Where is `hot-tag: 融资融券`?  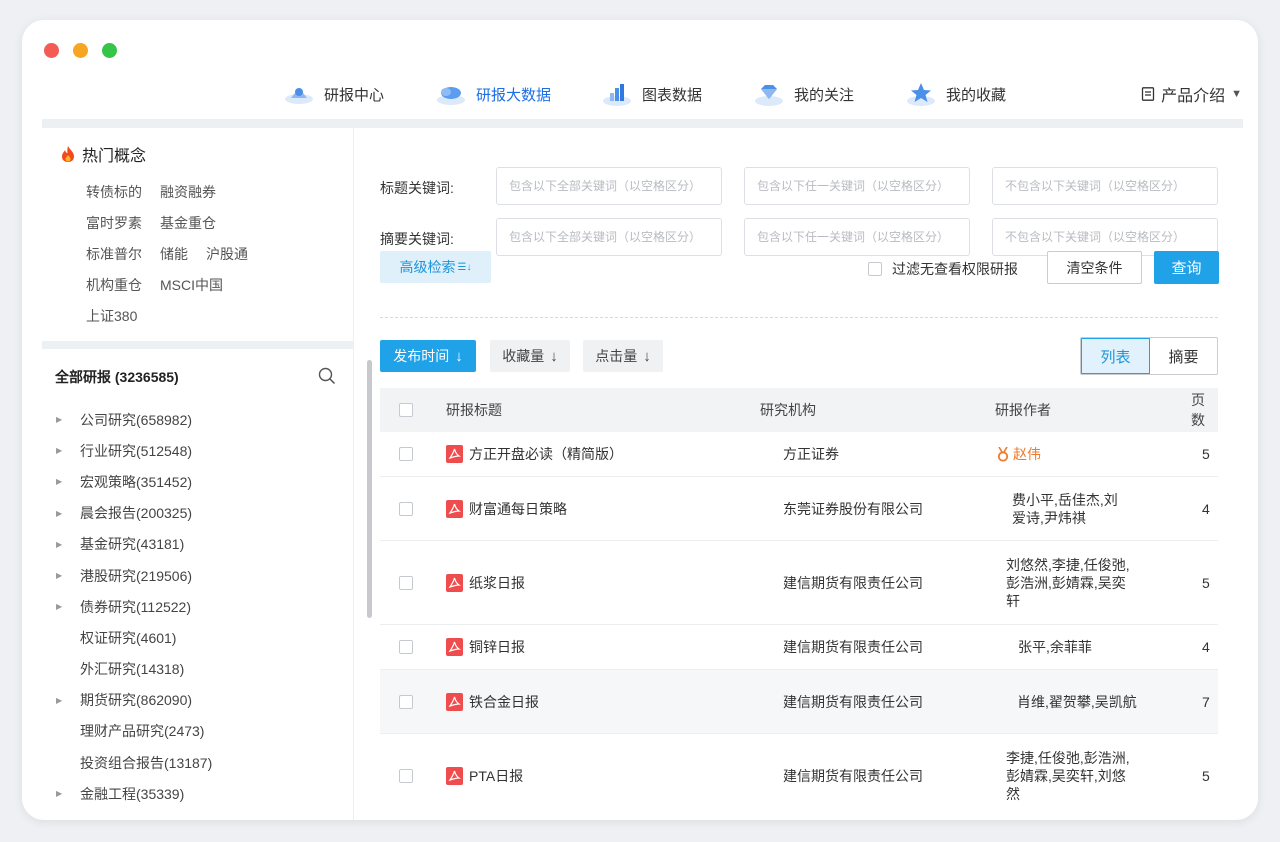 hot-tag: 融资融券 is located at coordinates (188, 192).